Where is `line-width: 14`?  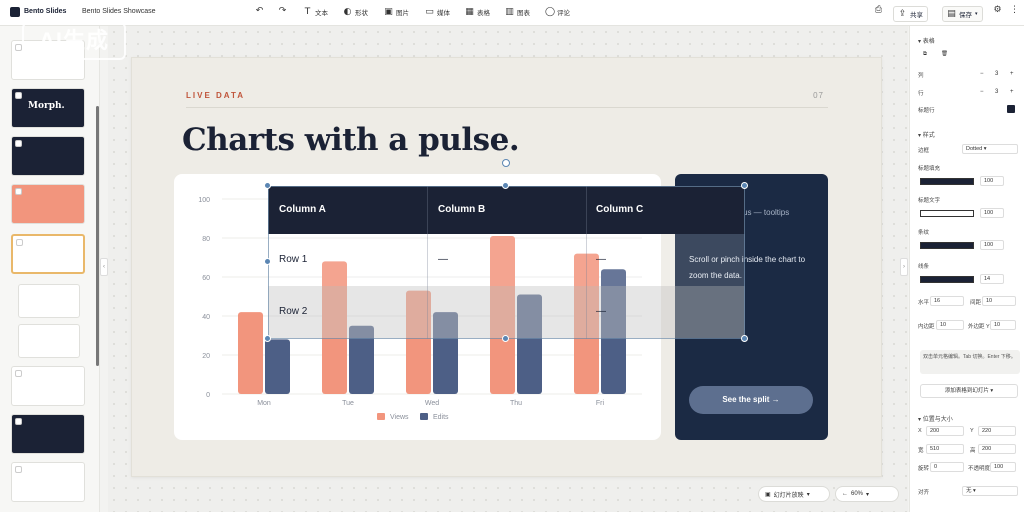 line-width: 14 is located at coordinates (992, 279).